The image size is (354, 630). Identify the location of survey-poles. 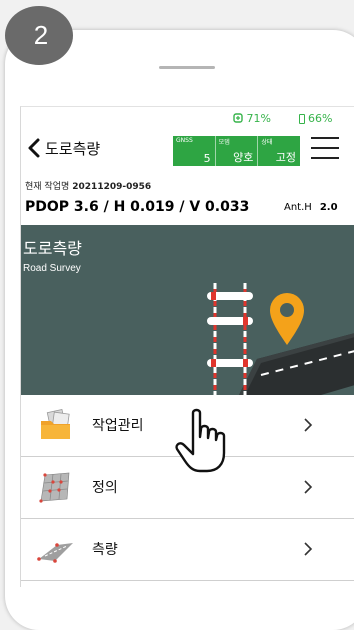
(230, 339).